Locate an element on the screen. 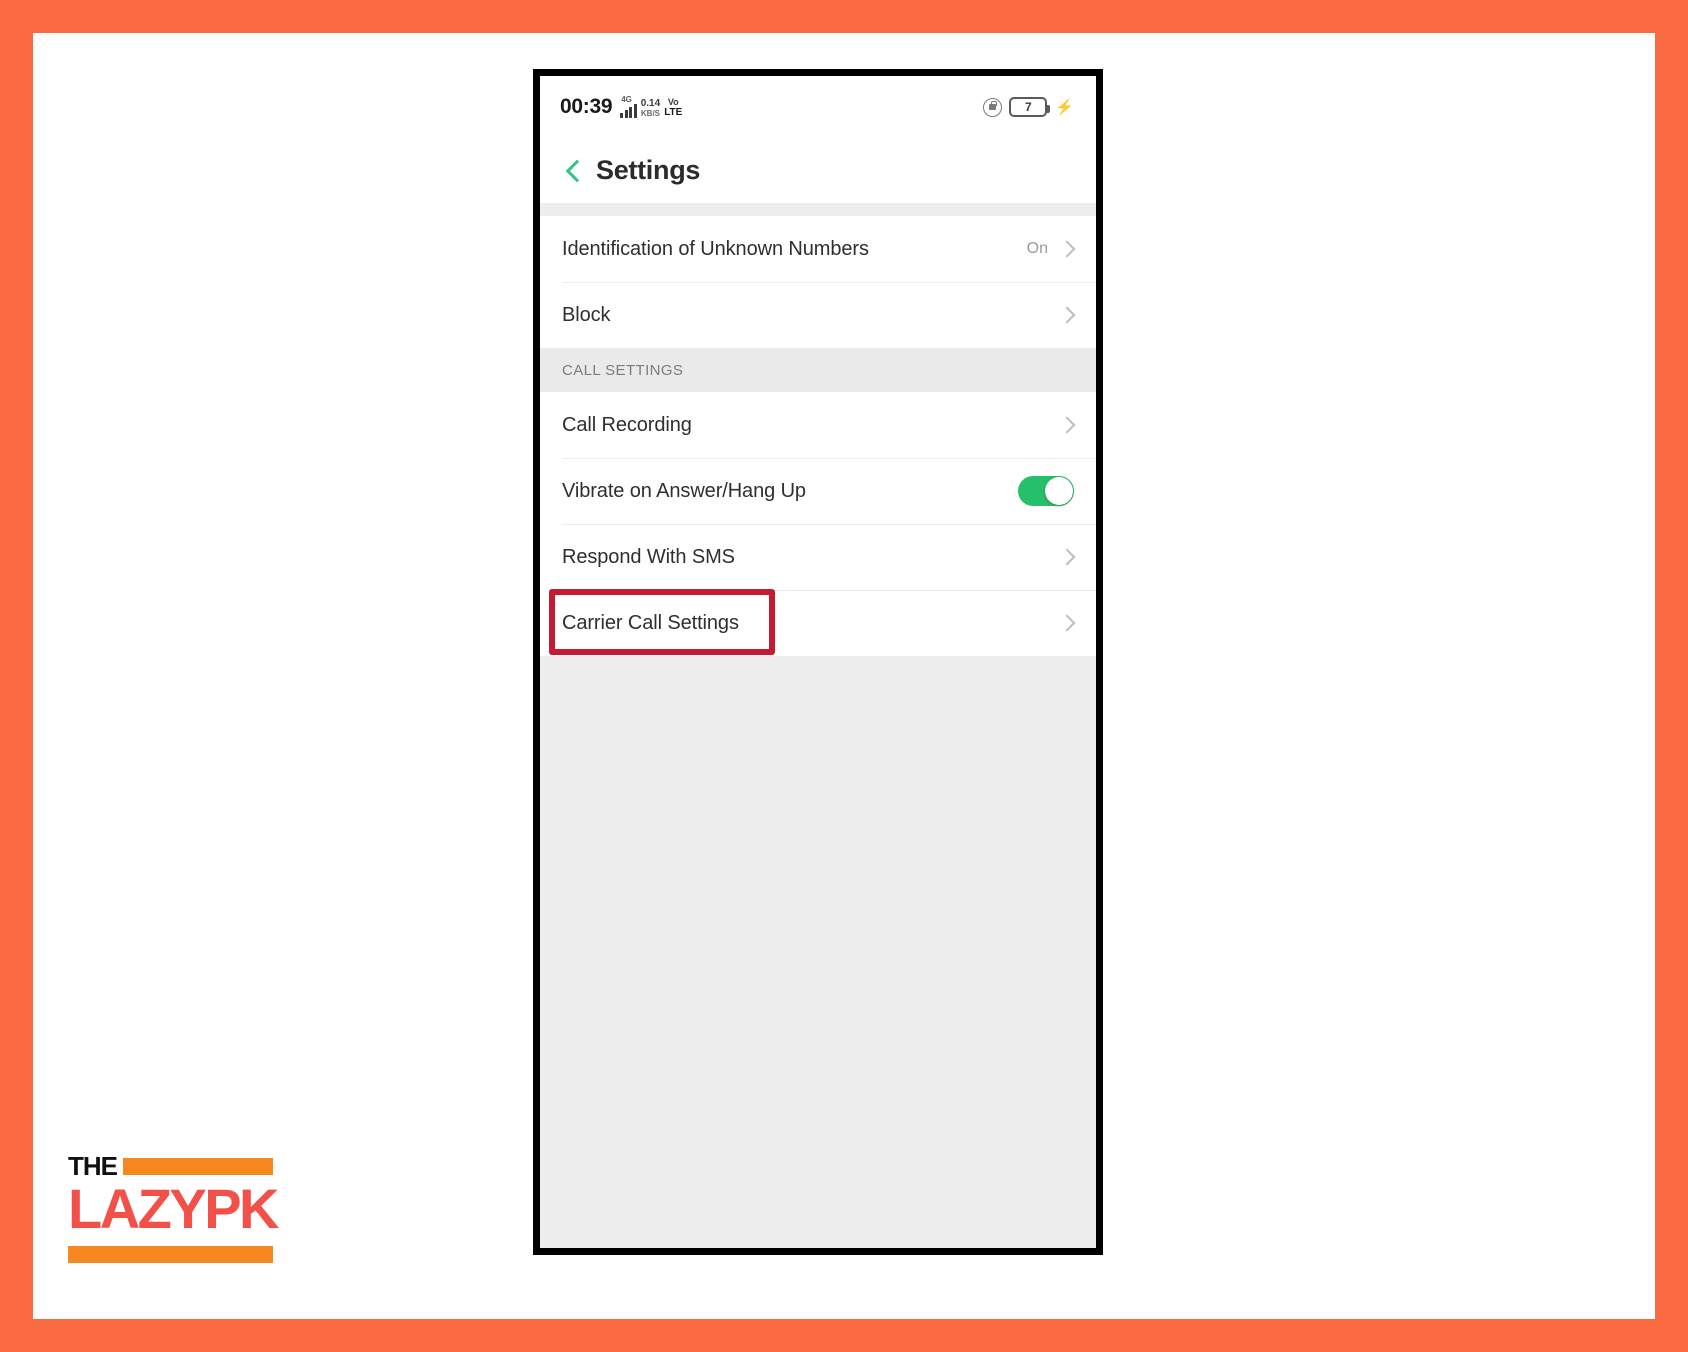  logo-the-text: THE is located at coordinates (93, 1166).